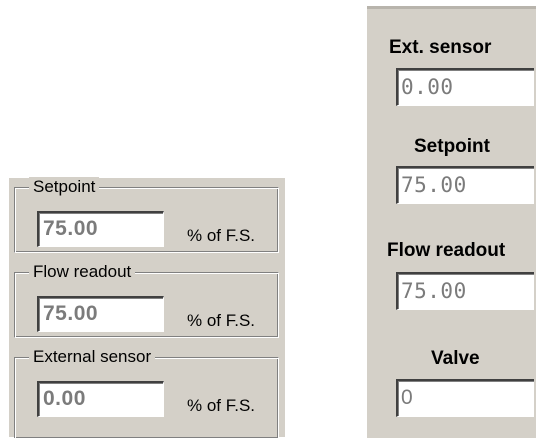 This screenshot has width=536, height=438. Describe the element at coordinates (100, 399) in the screenshot. I see `external-sensor-field: 0.00` at that location.